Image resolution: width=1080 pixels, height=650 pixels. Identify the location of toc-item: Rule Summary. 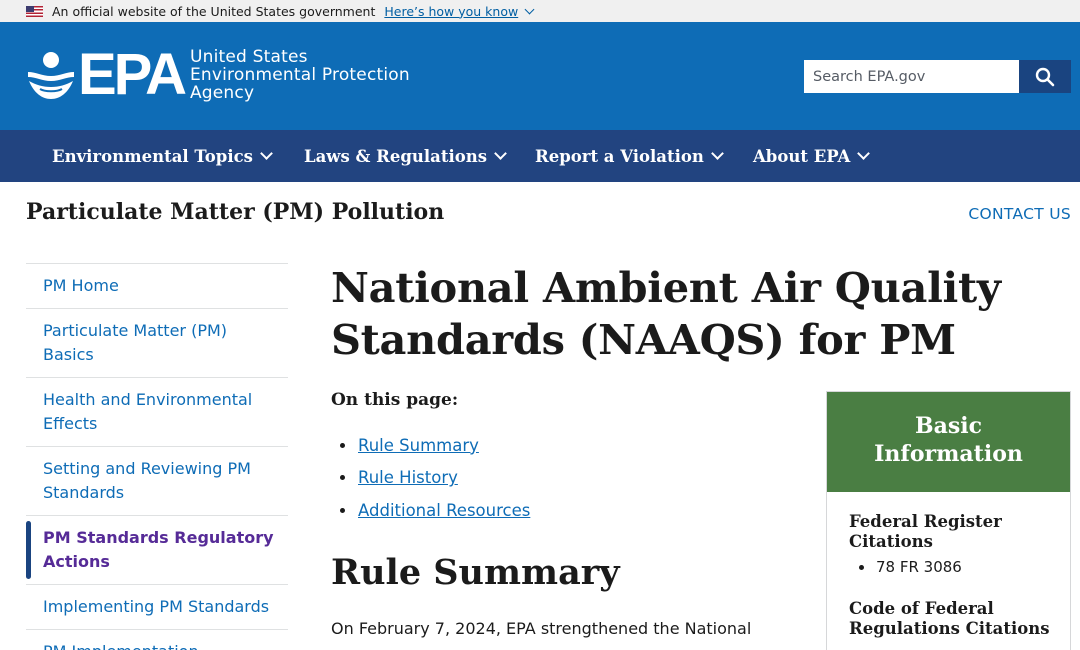
(435, 445).